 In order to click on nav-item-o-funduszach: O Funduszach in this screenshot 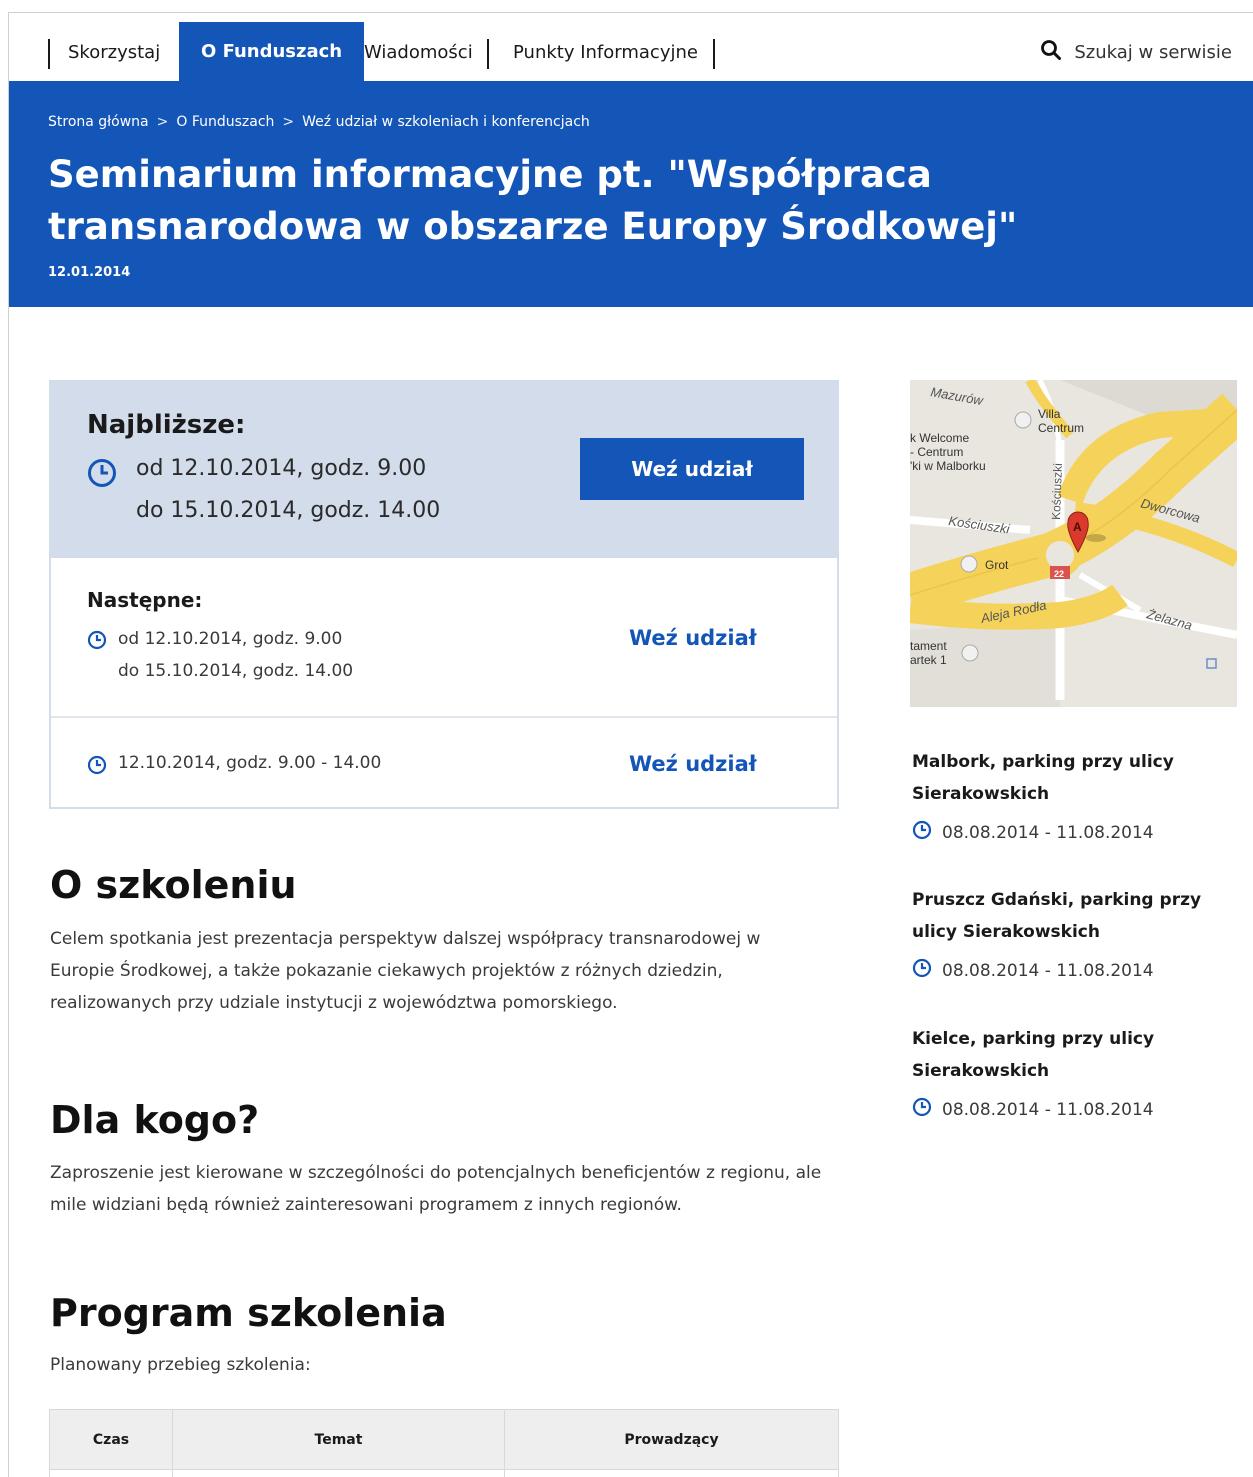, I will do `click(272, 51)`.